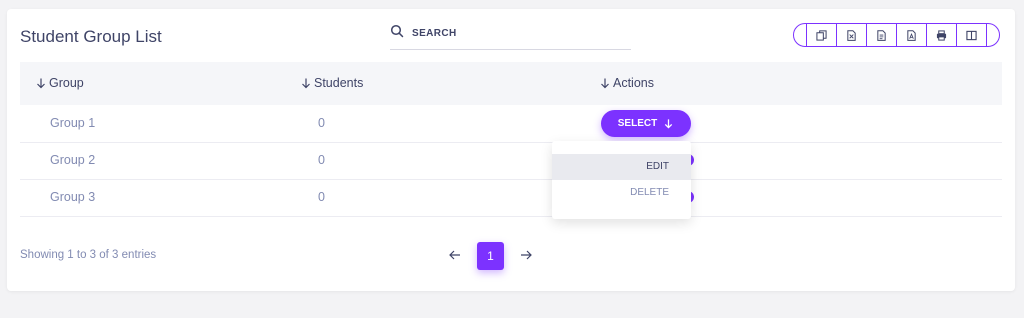  What do you see at coordinates (511, 124) in the screenshot?
I see `table-row: Group 1 0` at bounding box center [511, 124].